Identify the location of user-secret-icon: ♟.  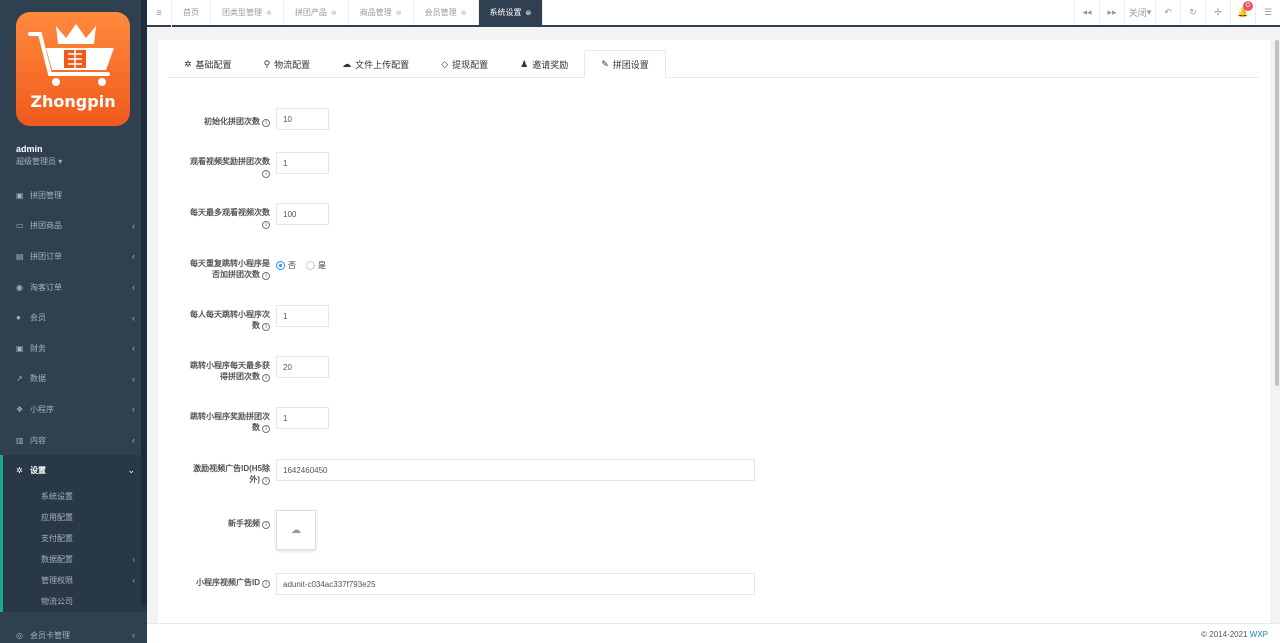
(524, 63).